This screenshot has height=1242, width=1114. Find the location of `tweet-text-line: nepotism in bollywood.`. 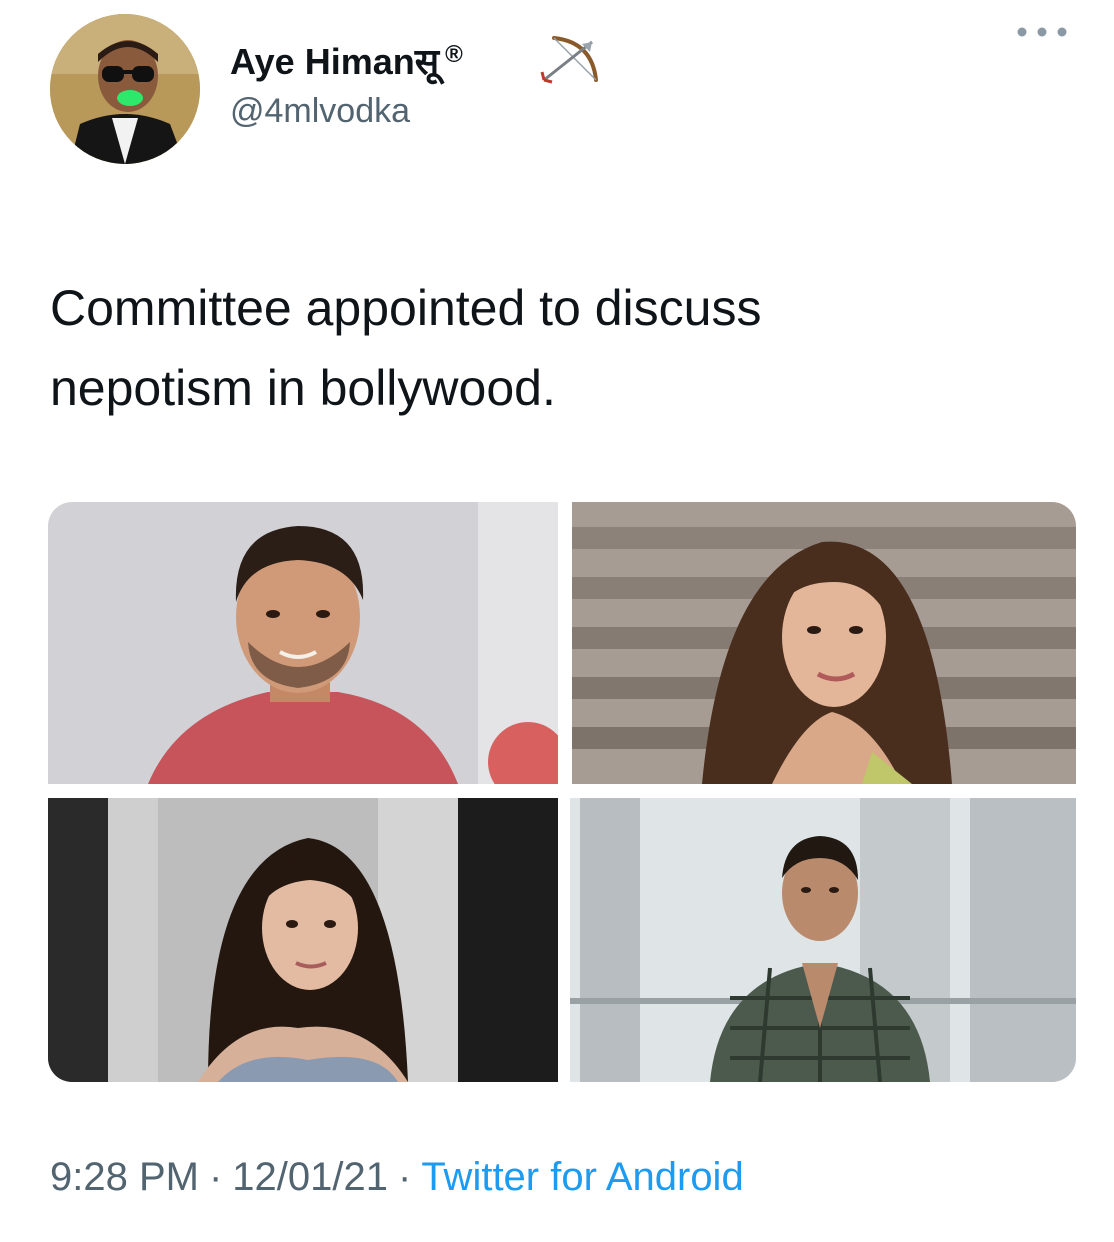

tweet-text-line: nepotism in bollywood. is located at coordinates (303, 388).